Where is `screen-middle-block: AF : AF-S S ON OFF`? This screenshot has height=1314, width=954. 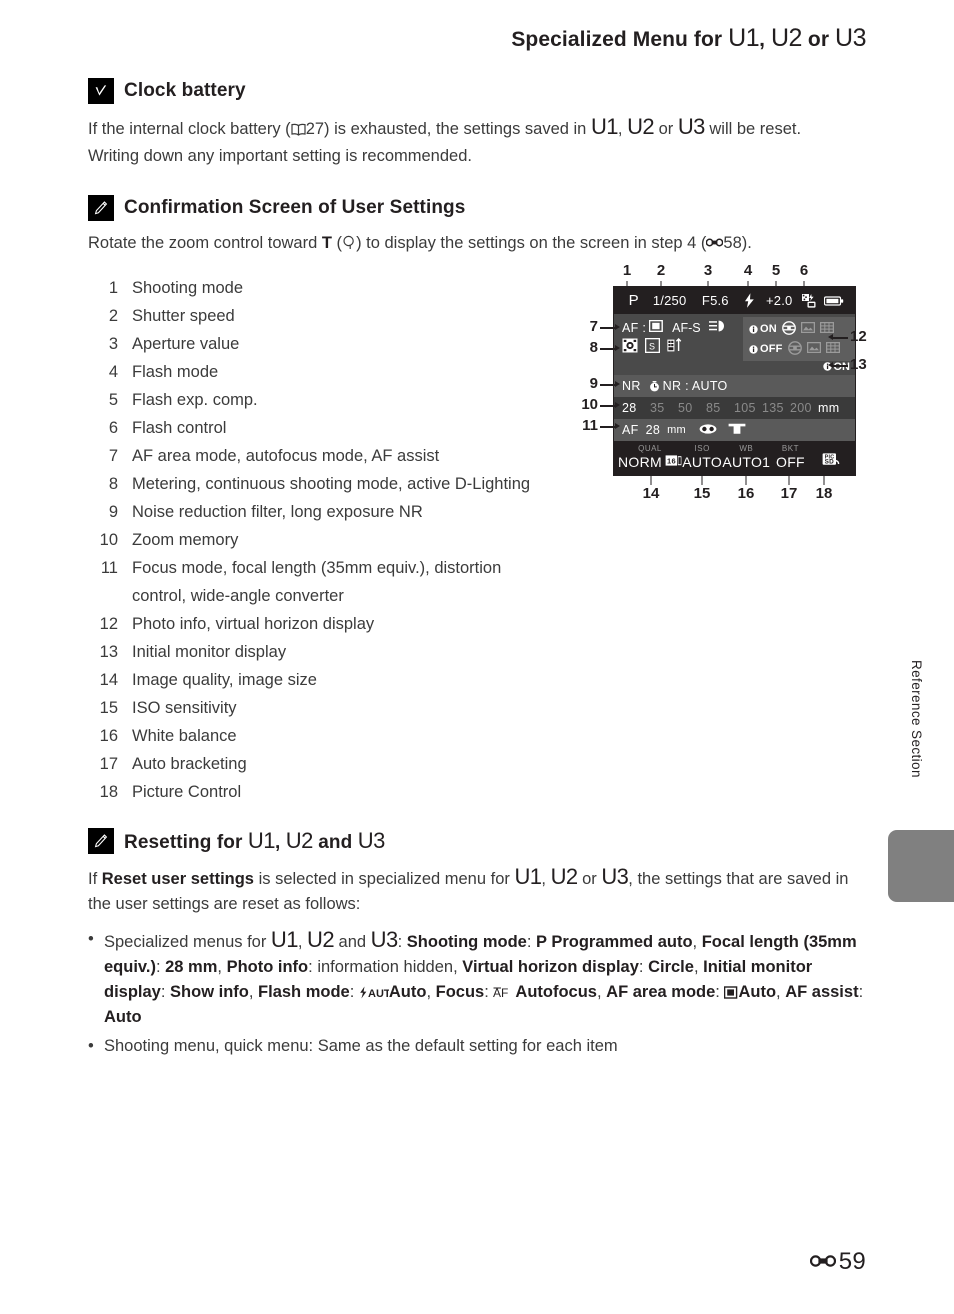
screen-middle-block: AF : AF-S S ON OFF is located at coordinates (734, 344).